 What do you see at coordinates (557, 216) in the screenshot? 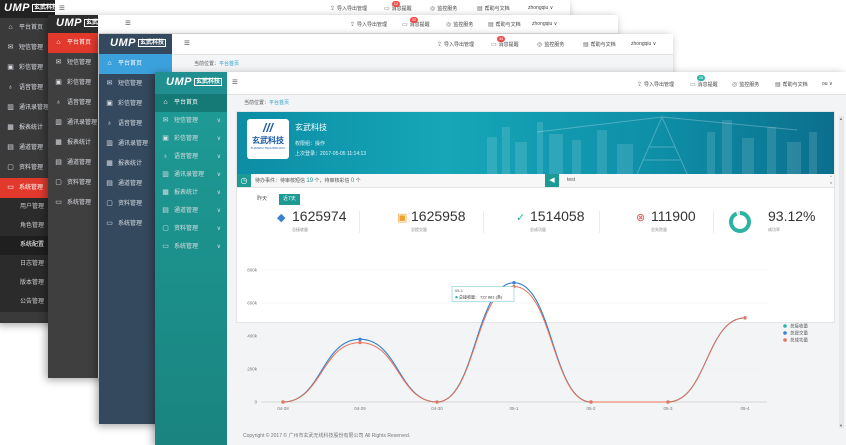
I see `stat-success-value: 1514058` at bounding box center [557, 216].